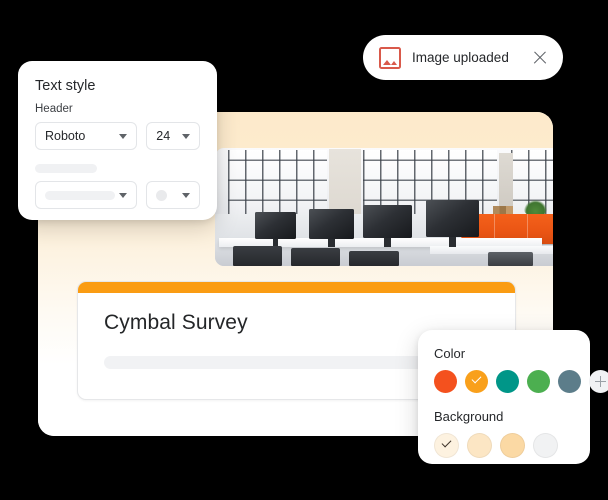 This screenshot has width=608, height=500. What do you see at coordinates (445, 381) in the screenshot?
I see `color-swatch-orange-red` at bounding box center [445, 381].